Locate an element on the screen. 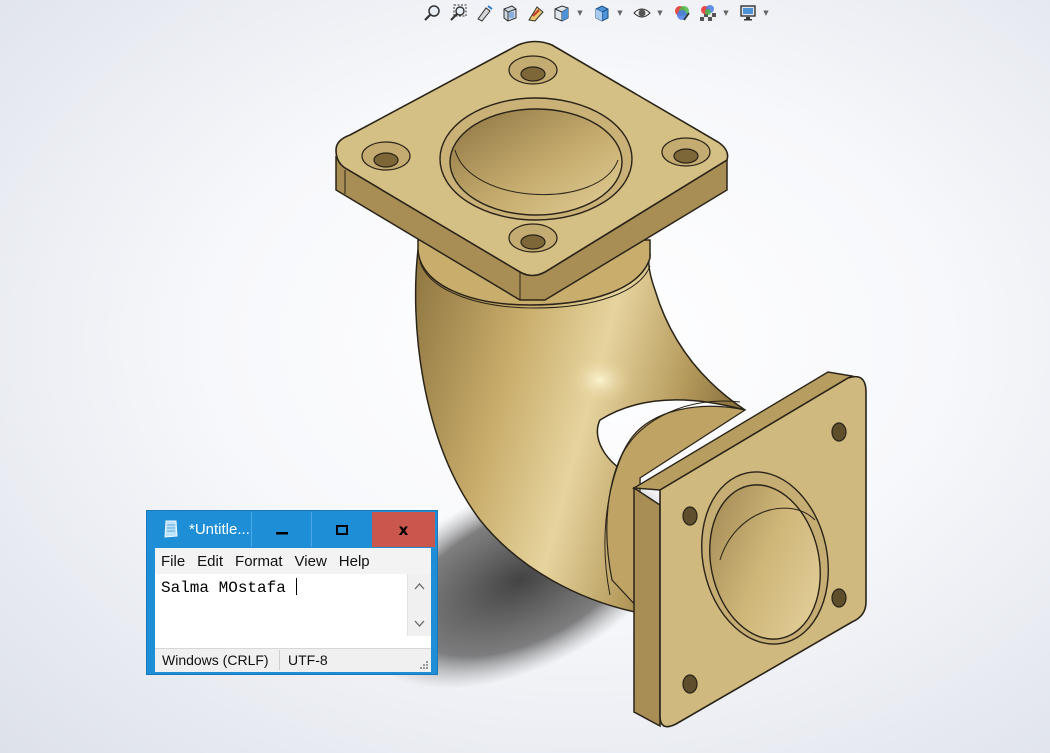  text-editor: Salma MOstafa is located at coordinates (281, 605).